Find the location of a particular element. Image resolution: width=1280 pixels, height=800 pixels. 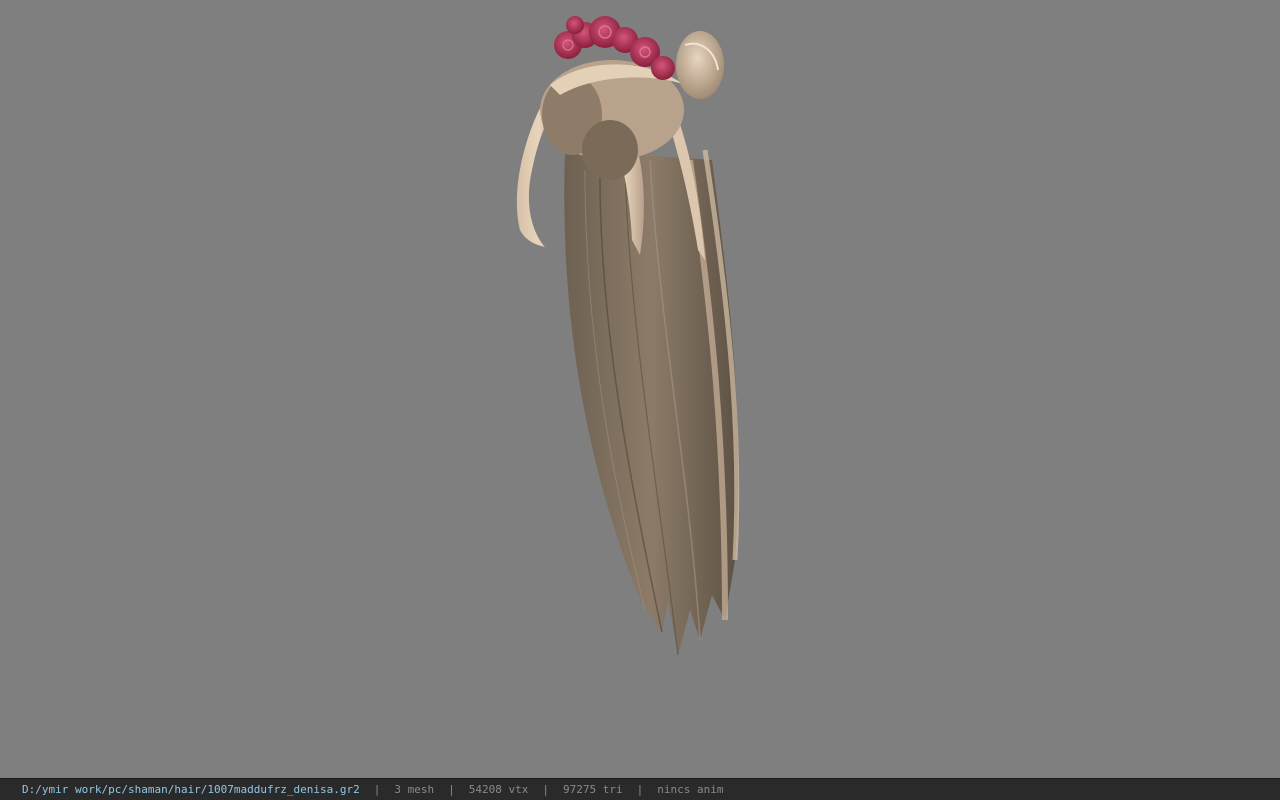

triangle-count: 97275 tri is located at coordinates (593, 789).